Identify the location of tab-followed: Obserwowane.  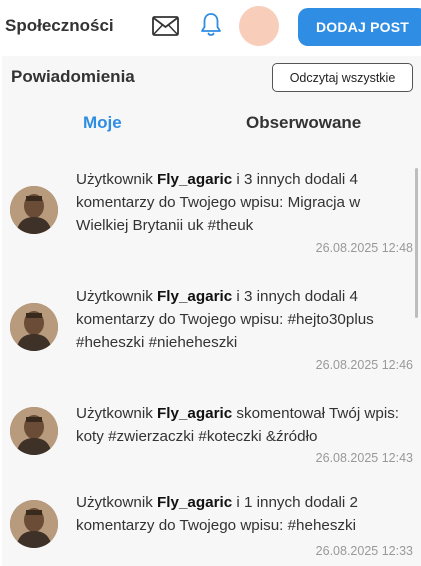
(303, 123).